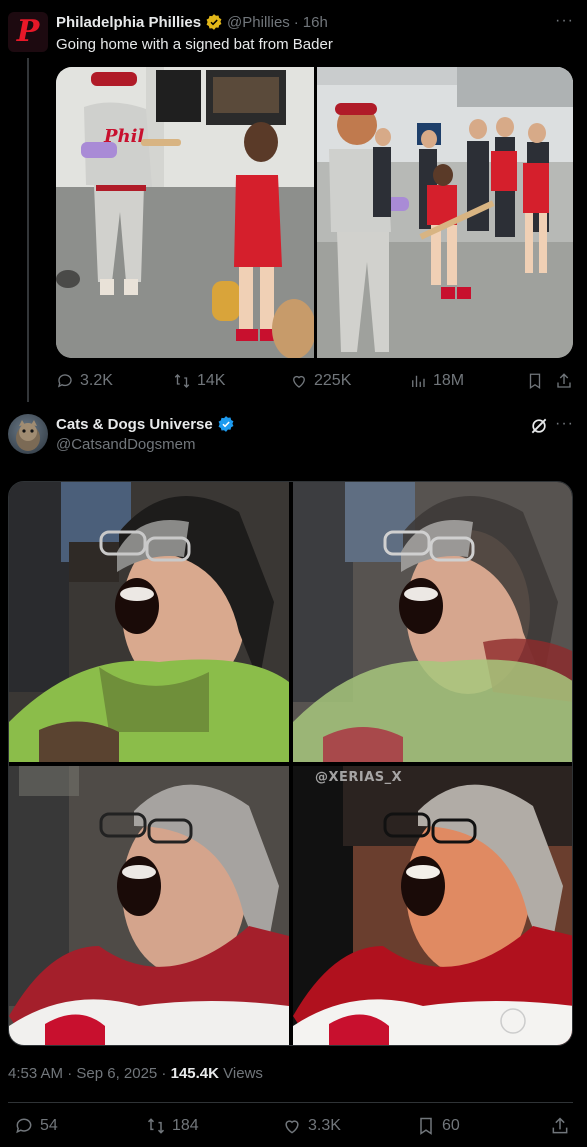  I want to click on like-button: 3.3K, so click(311, 1126).